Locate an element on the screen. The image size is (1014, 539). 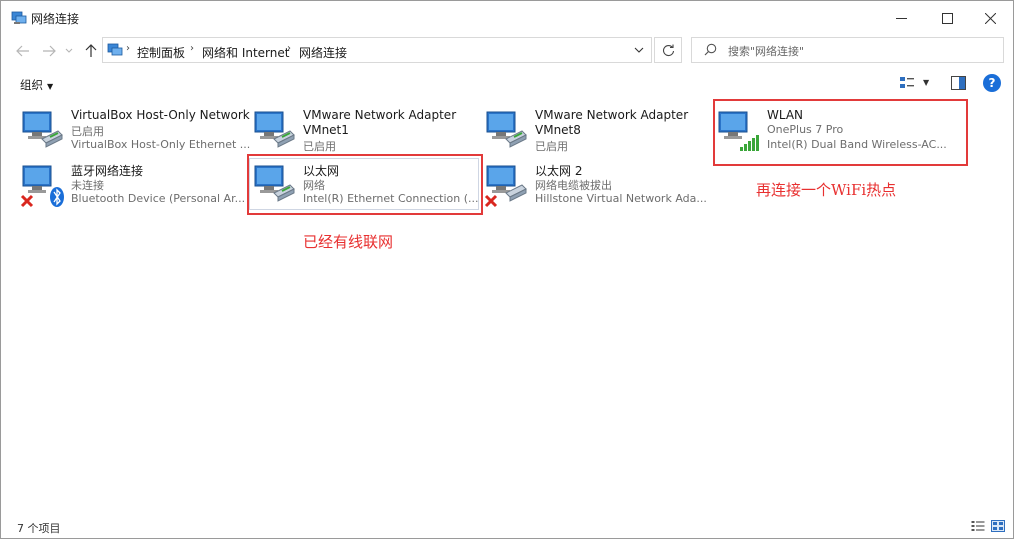
refresh-icon is located at coordinates (668, 50).